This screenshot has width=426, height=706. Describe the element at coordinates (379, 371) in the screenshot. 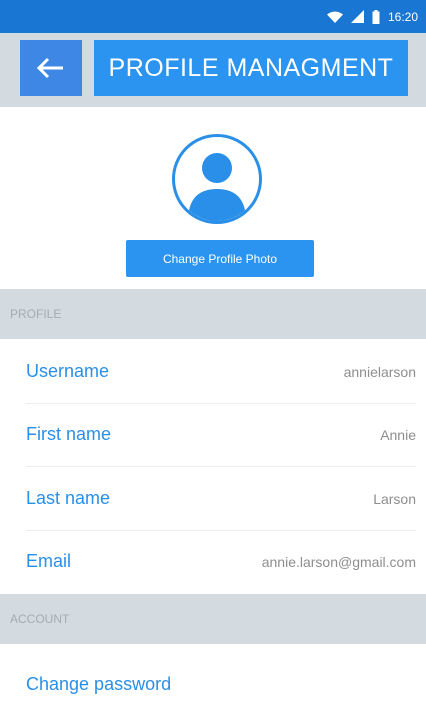

I see `username-value: annielarson` at that location.